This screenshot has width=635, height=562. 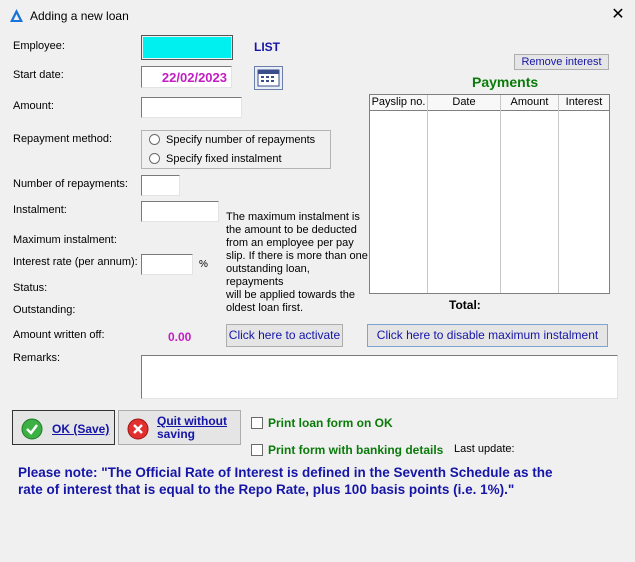 What do you see at coordinates (505, 82) in the screenshot?
I see `payments-title: Payments` at bounding box center [505, 82].